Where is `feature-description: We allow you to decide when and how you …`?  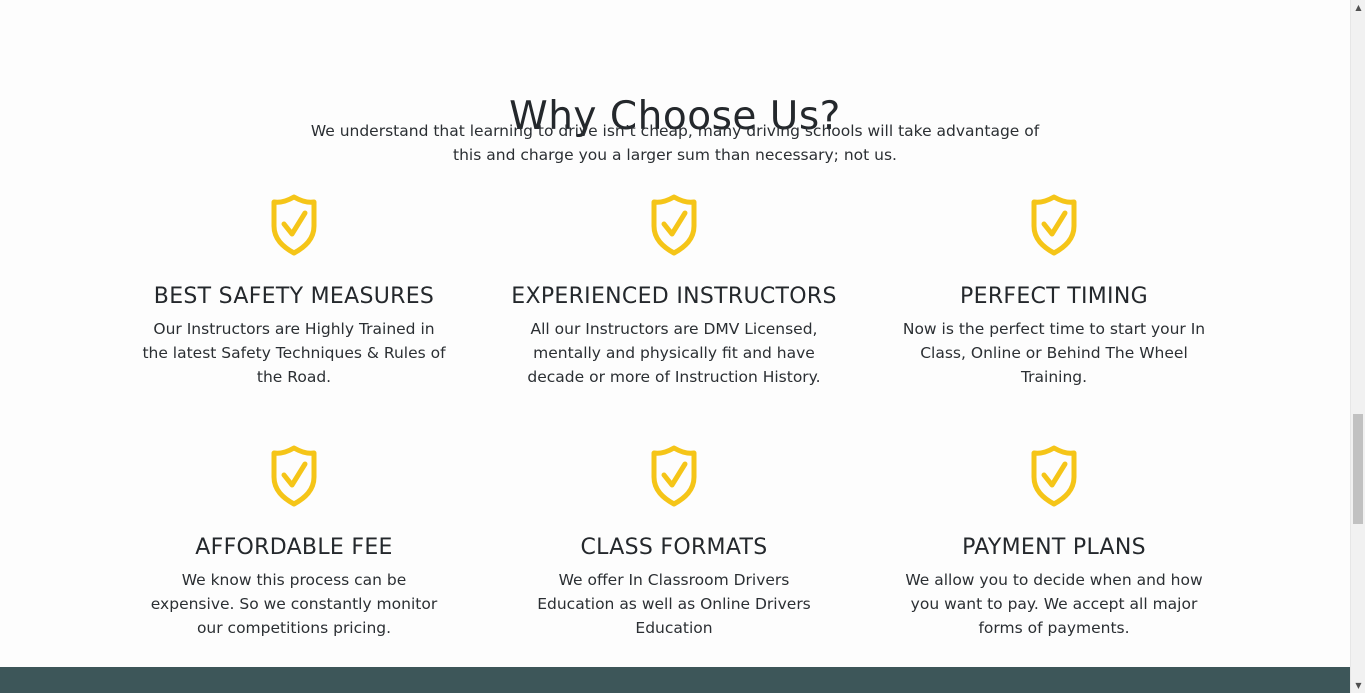
feature-description: We allow you to decide when and how you … is located at coordinates (1054, 604).